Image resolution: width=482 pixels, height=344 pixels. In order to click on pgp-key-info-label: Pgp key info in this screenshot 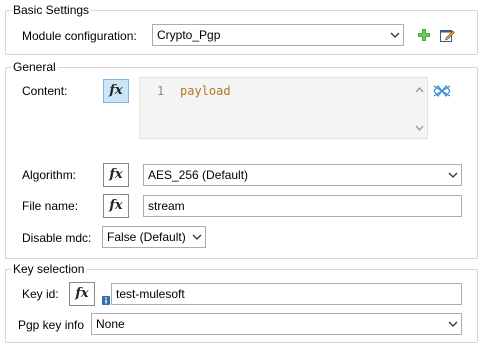, I will do `click(51, 325)`.